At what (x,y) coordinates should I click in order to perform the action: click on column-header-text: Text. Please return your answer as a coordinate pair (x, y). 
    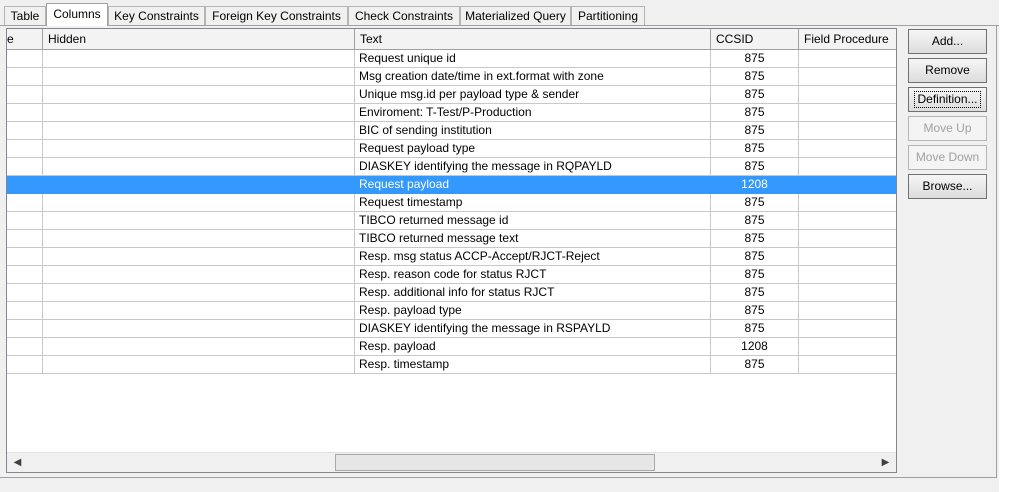
    Looking at the image, I should click on (533, 39).